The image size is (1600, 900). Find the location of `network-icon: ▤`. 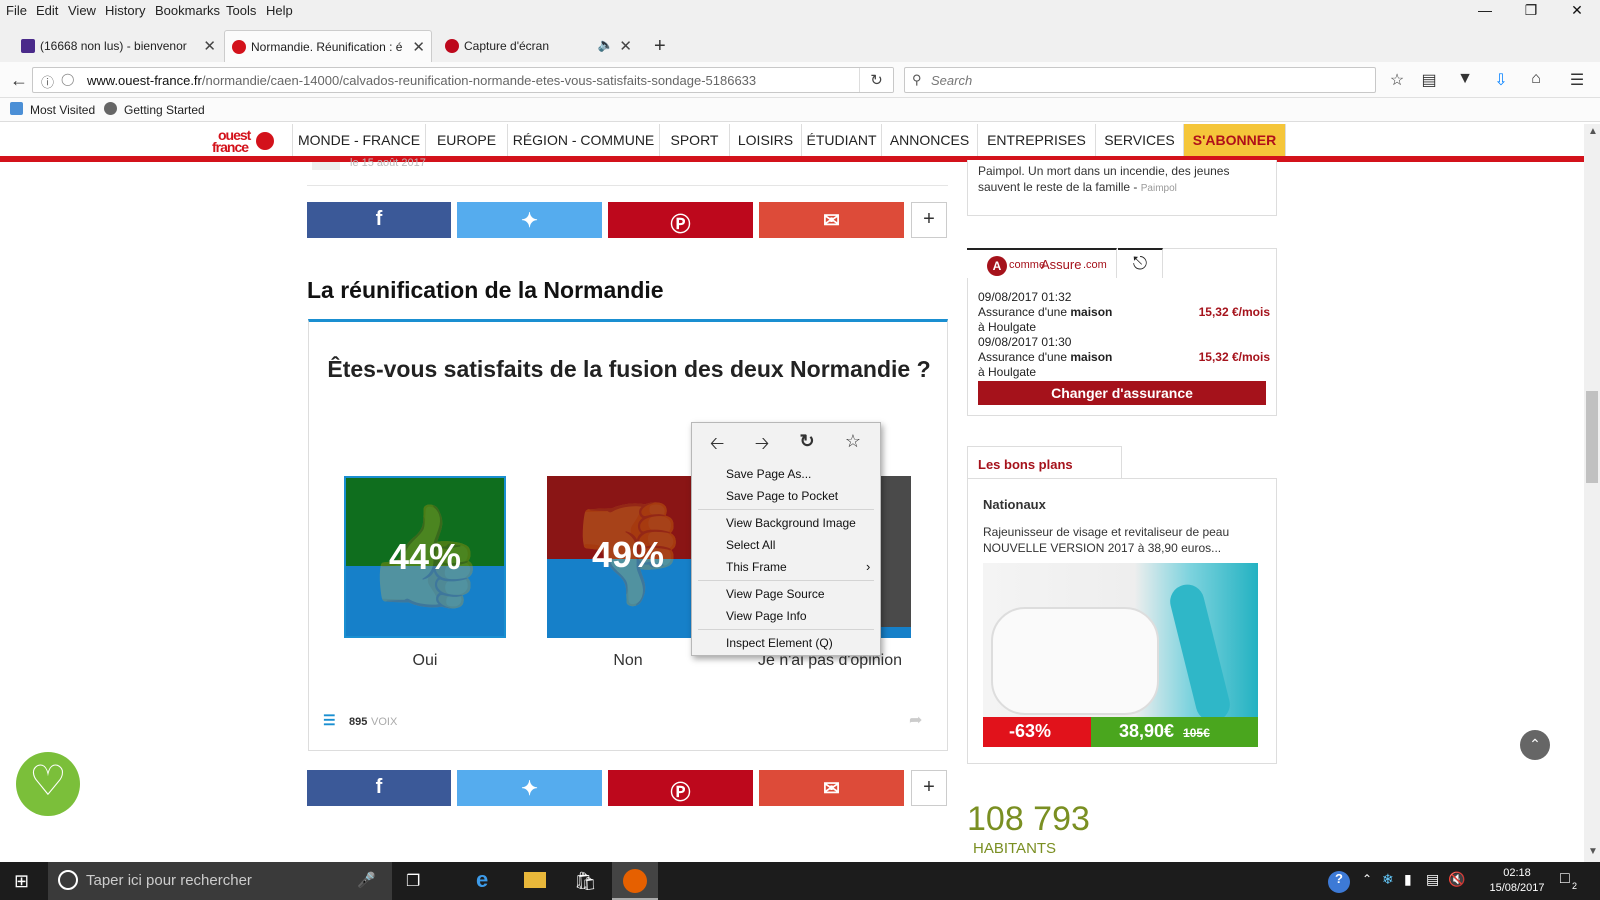

network-icon: ▤ is located at coordinates (1432, 879).